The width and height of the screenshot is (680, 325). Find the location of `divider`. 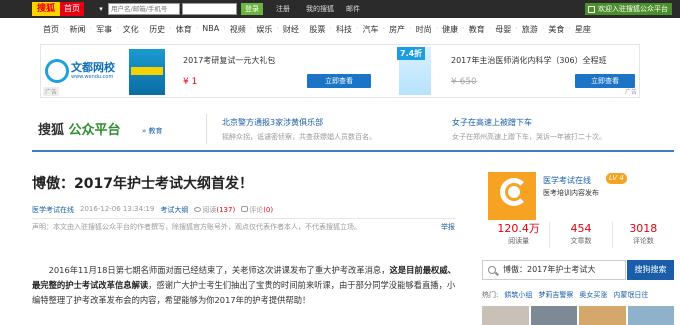

divider is located at coordinates (206, 129).